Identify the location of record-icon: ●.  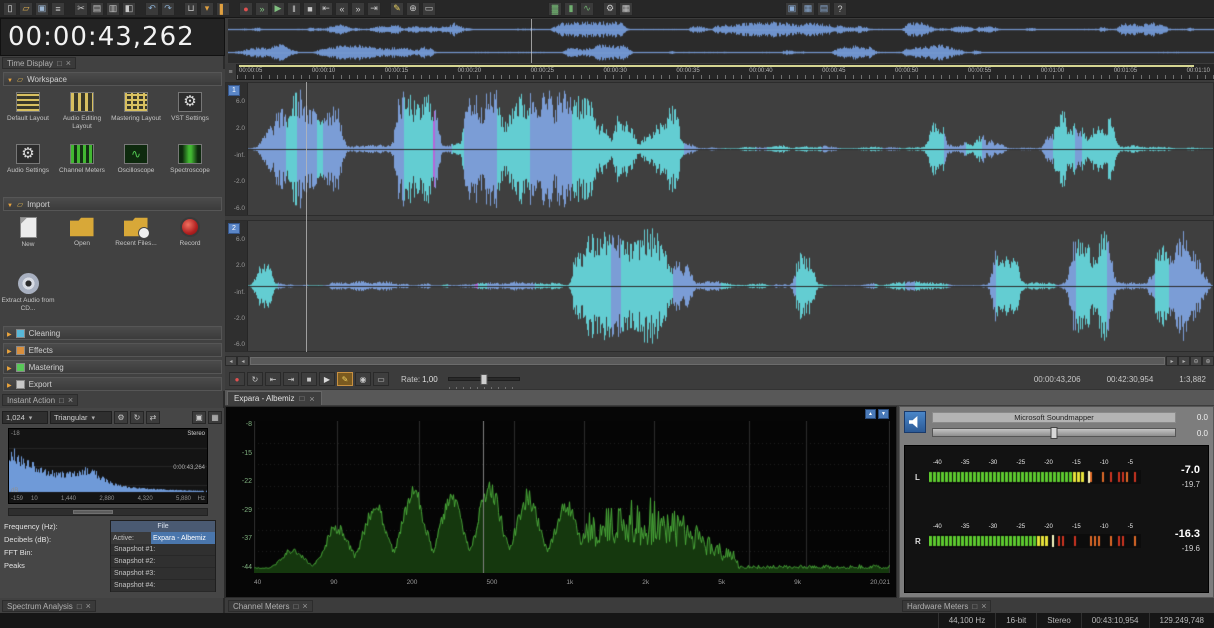
(246, 8).